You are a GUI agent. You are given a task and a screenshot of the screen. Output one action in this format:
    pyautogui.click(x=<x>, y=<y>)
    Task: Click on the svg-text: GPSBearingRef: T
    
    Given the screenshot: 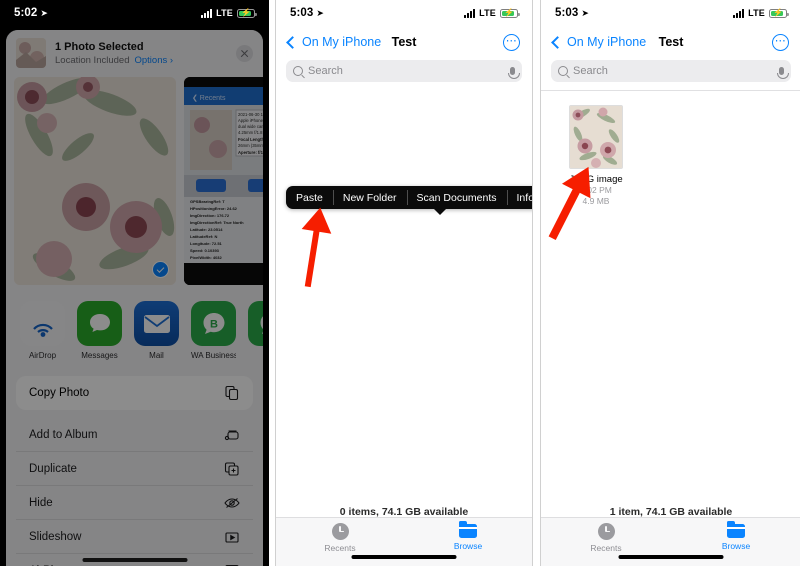 What is the action you would take?
    pyautogui.click(x=207, y=201)
    